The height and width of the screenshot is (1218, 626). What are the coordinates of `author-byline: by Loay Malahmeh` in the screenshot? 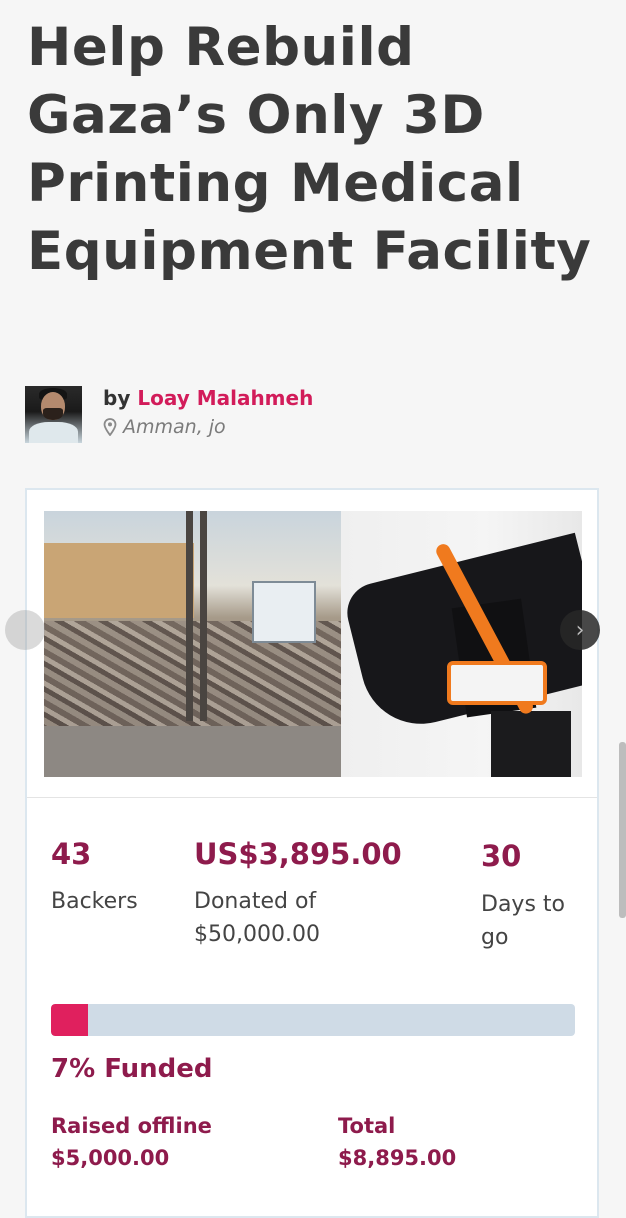 It's located at (208, 398).